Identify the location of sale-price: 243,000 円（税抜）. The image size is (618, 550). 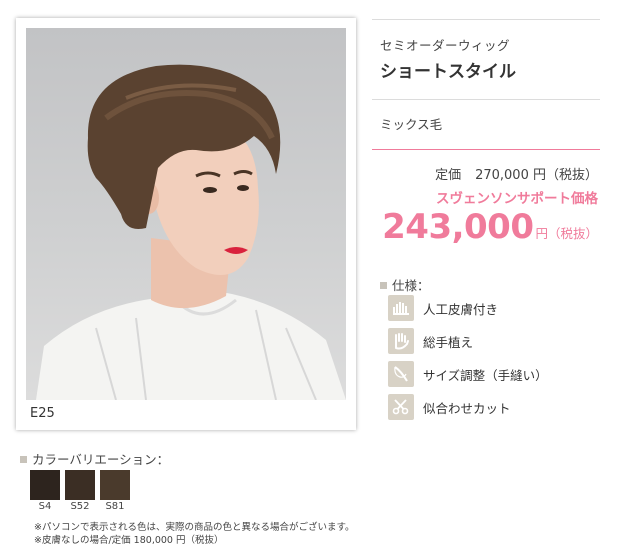
(485, 230).